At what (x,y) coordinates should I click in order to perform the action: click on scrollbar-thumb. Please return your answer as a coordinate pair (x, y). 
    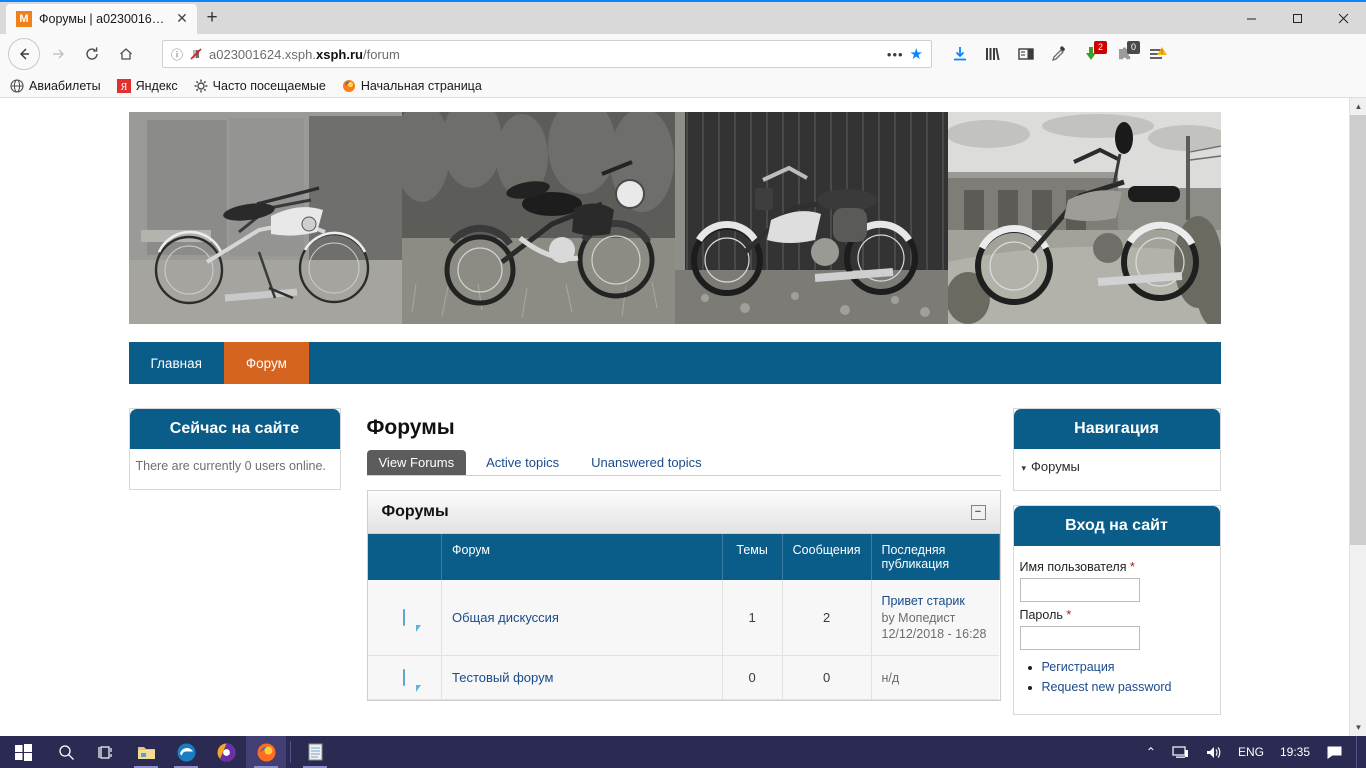
    Looking at the image, I should click on (1358, 330).